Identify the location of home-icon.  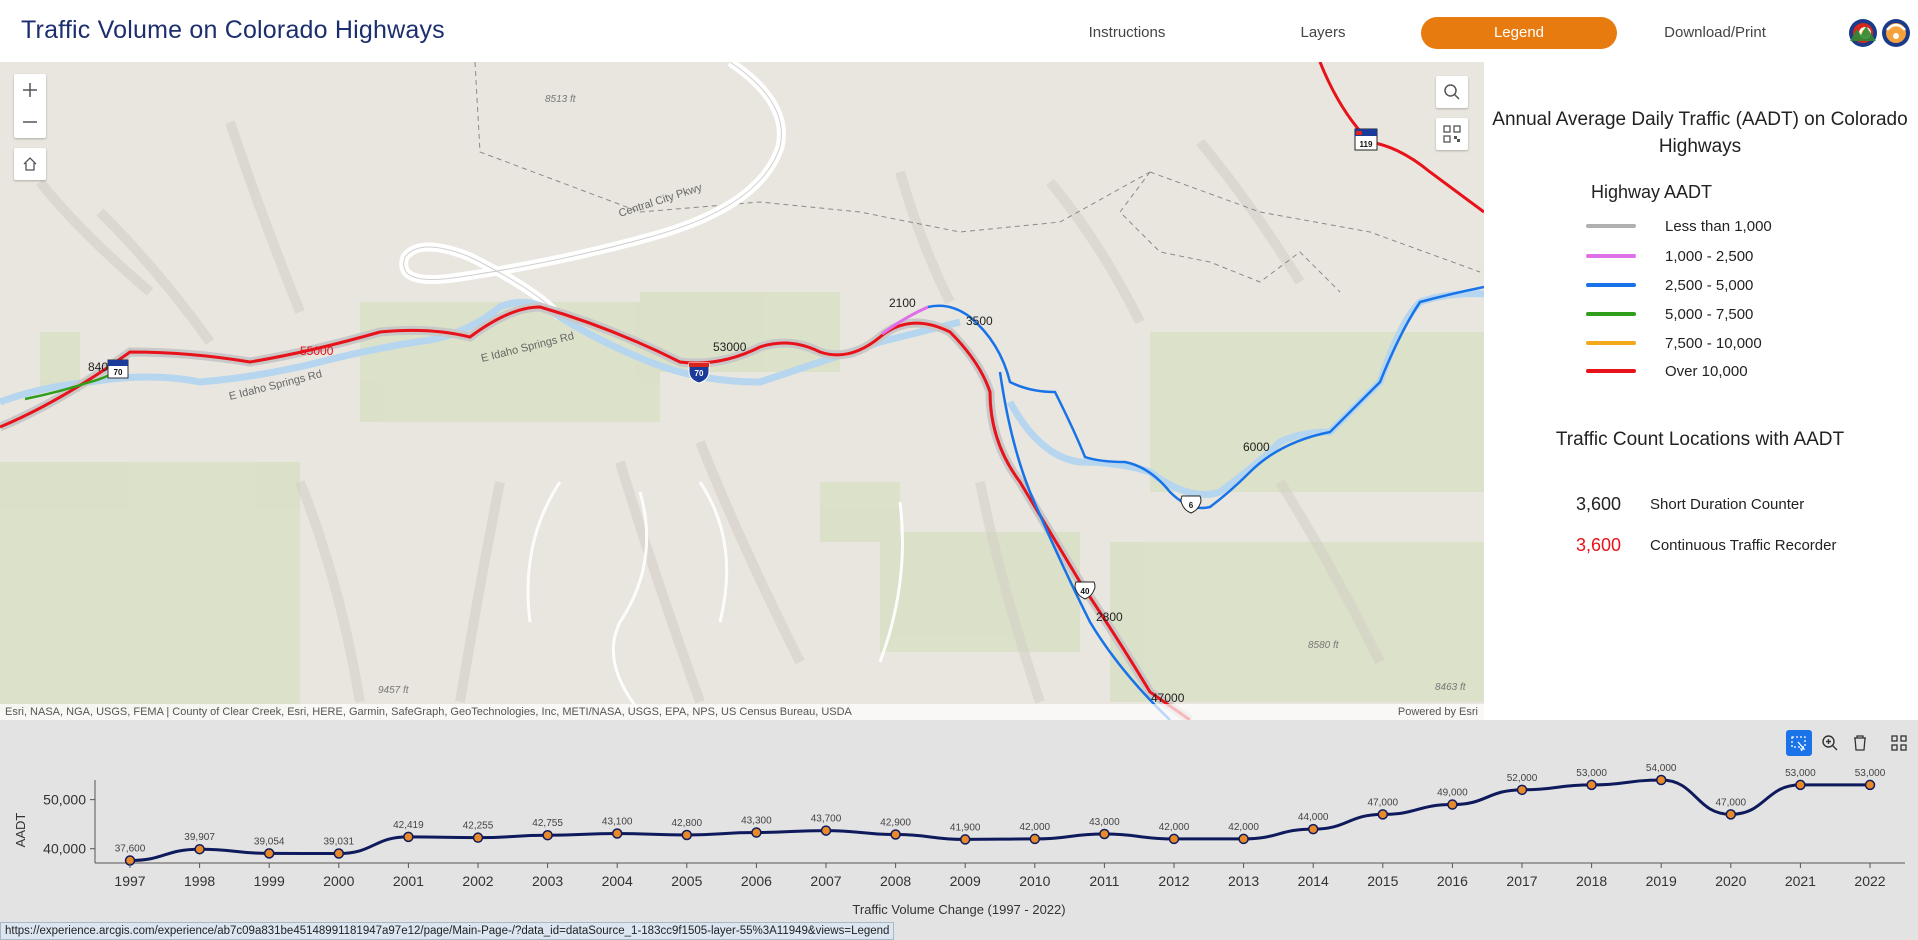
(30, 164).